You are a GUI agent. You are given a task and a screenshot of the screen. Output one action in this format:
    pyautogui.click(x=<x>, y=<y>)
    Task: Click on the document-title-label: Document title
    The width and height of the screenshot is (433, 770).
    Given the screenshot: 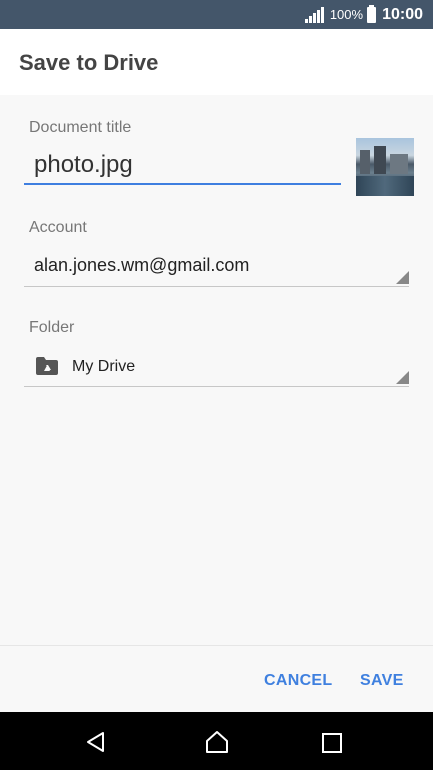 What is the action you would take?
    pyautogui.click(x=80, y=127)
    